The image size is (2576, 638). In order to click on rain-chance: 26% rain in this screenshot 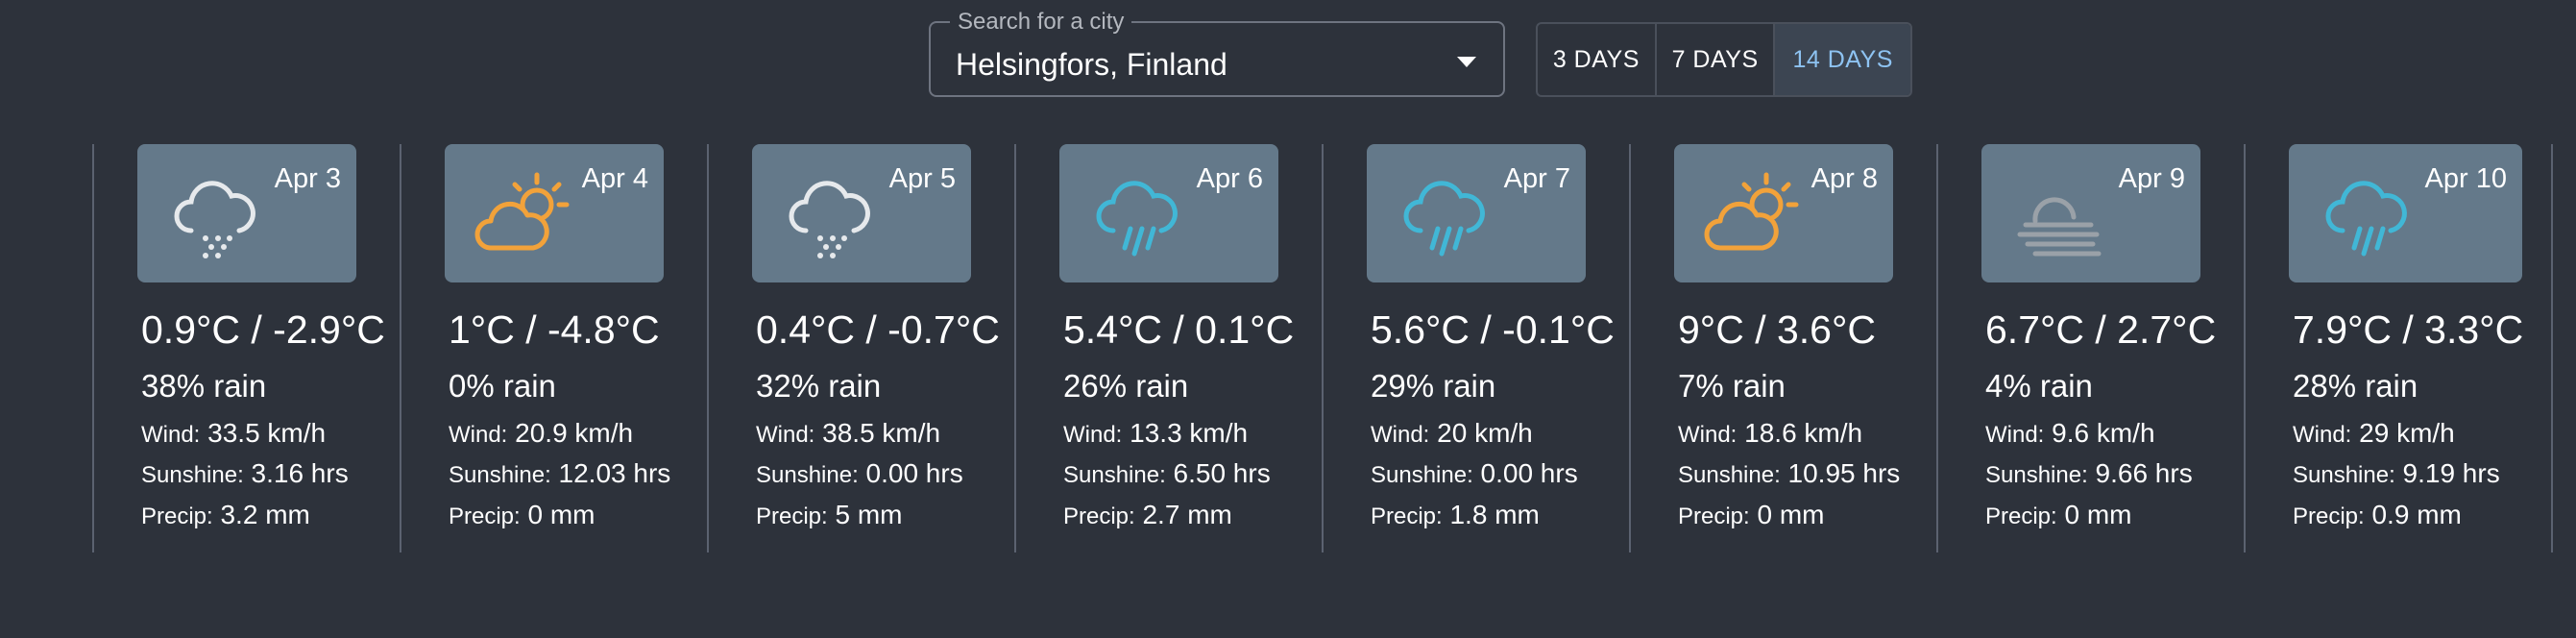, I will do `click(1126, 386)`.